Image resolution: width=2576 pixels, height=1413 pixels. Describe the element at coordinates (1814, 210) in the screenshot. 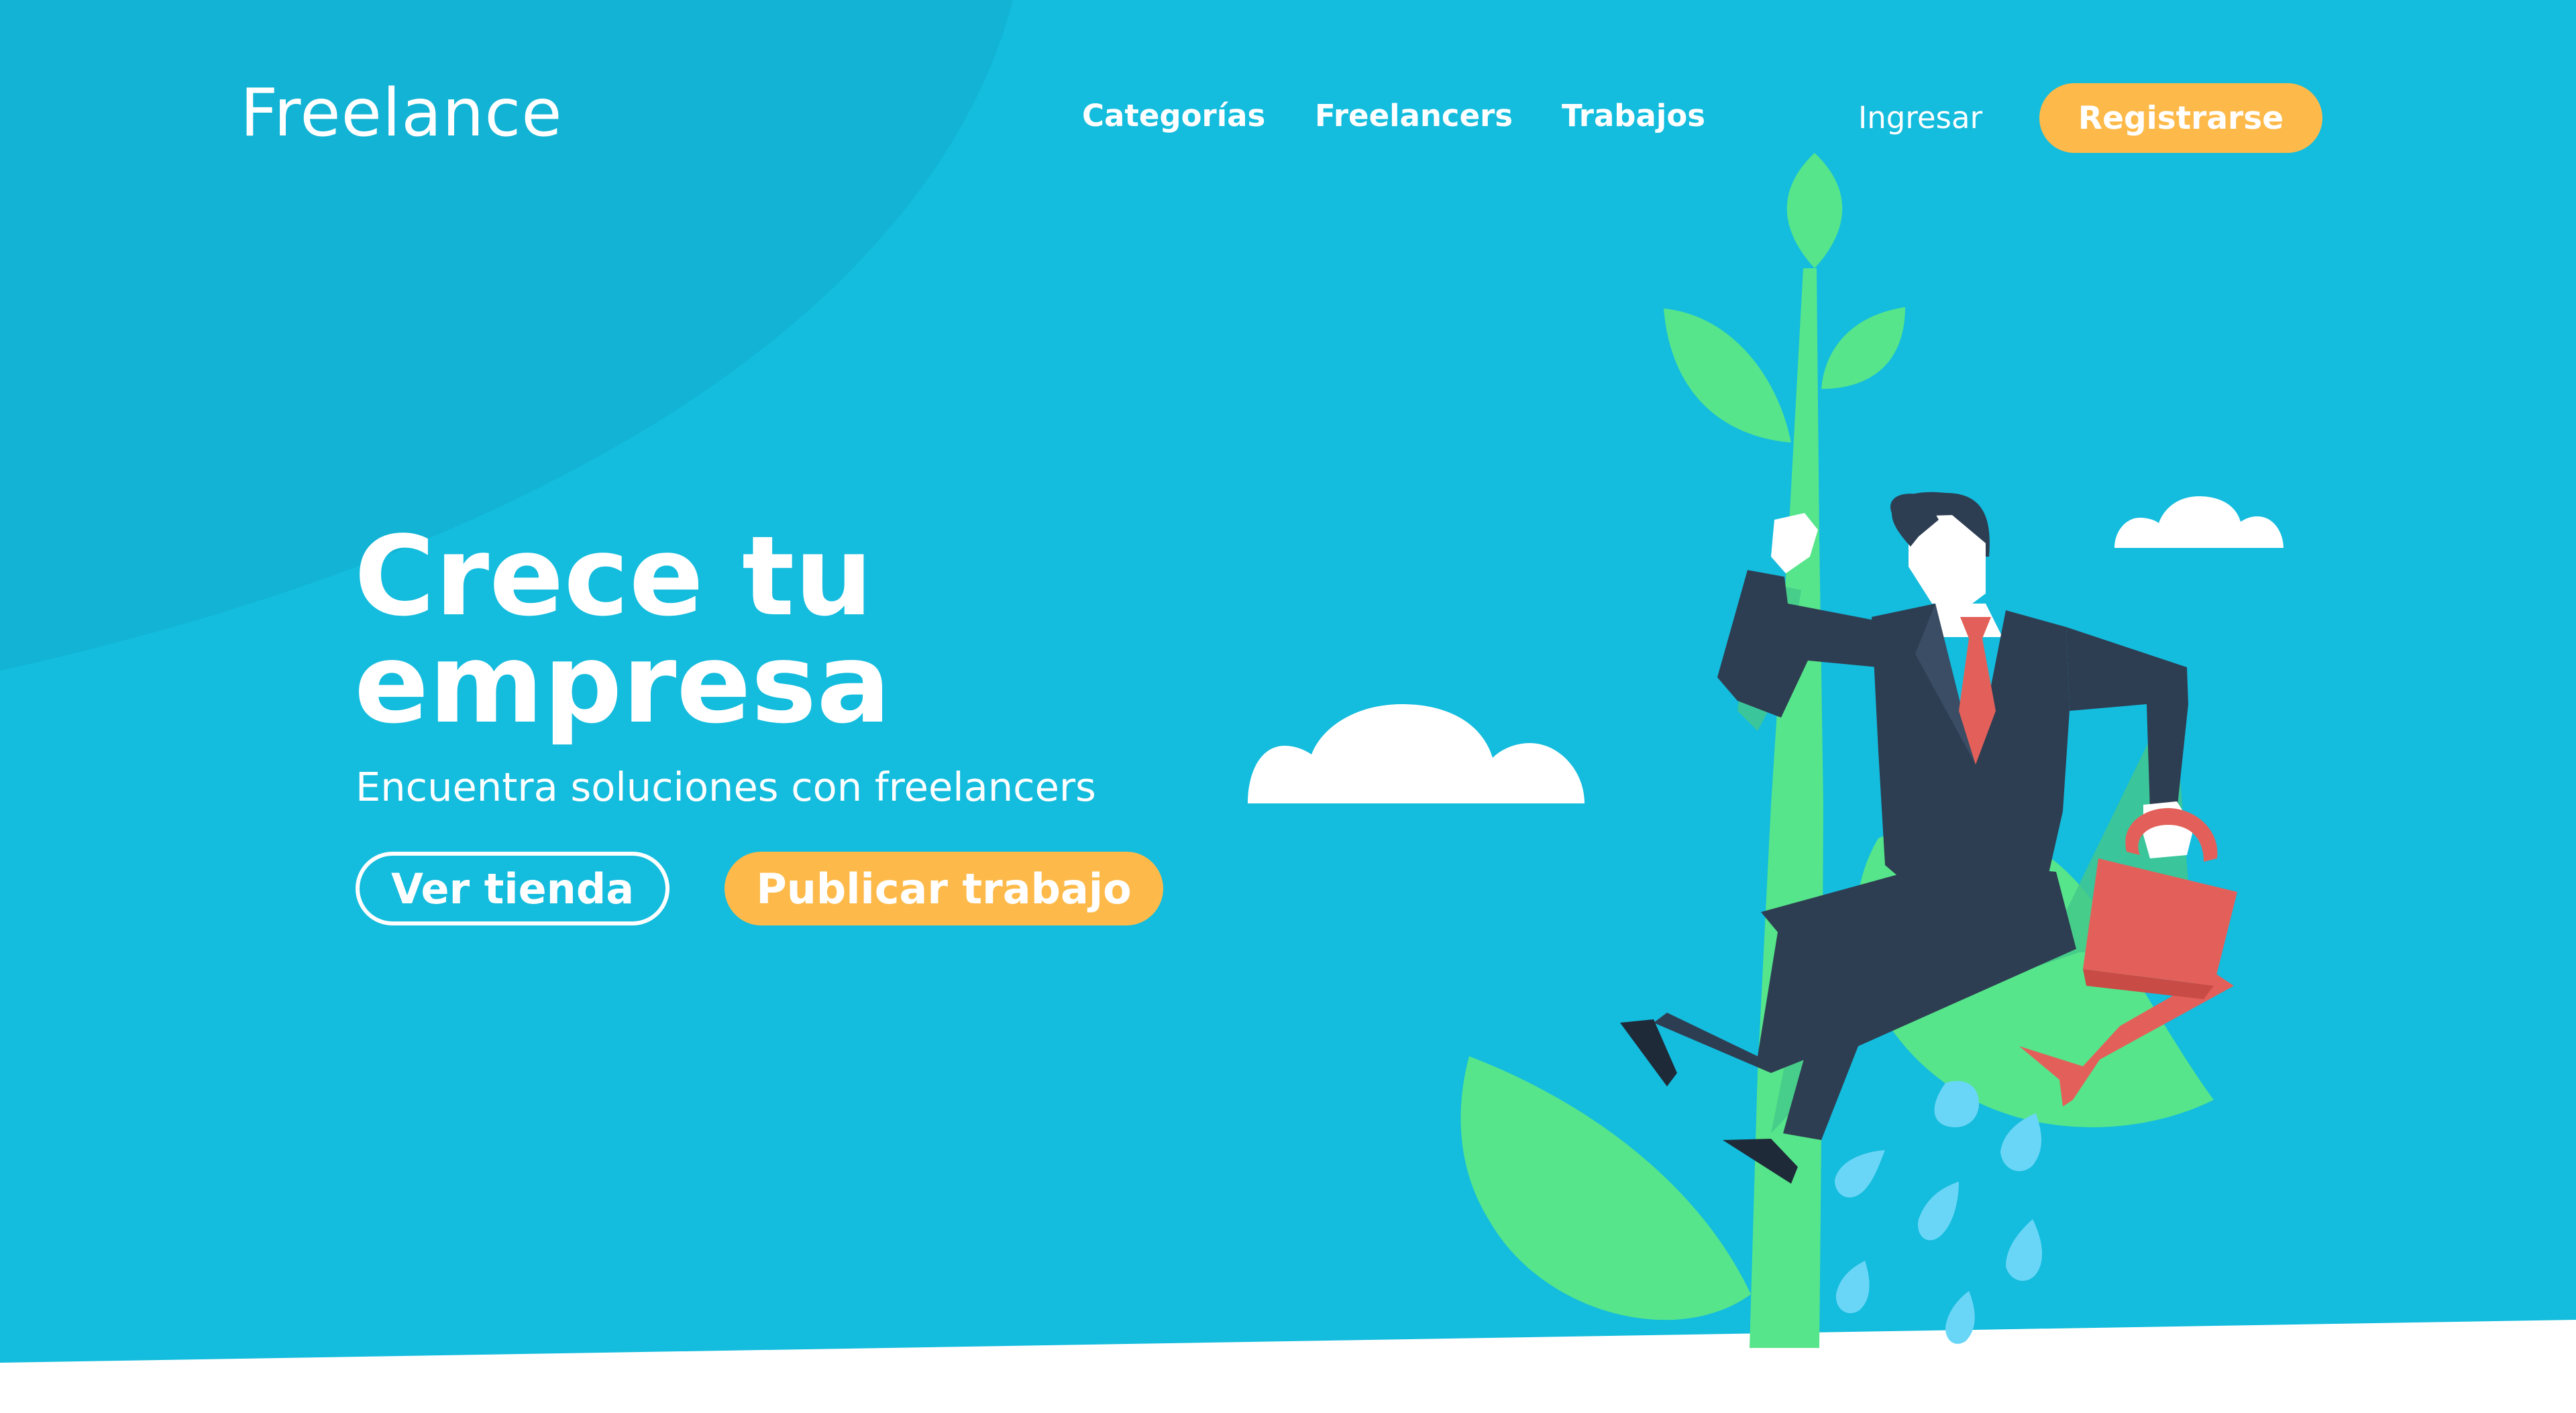

I see `sprout-top-icon` at that location.